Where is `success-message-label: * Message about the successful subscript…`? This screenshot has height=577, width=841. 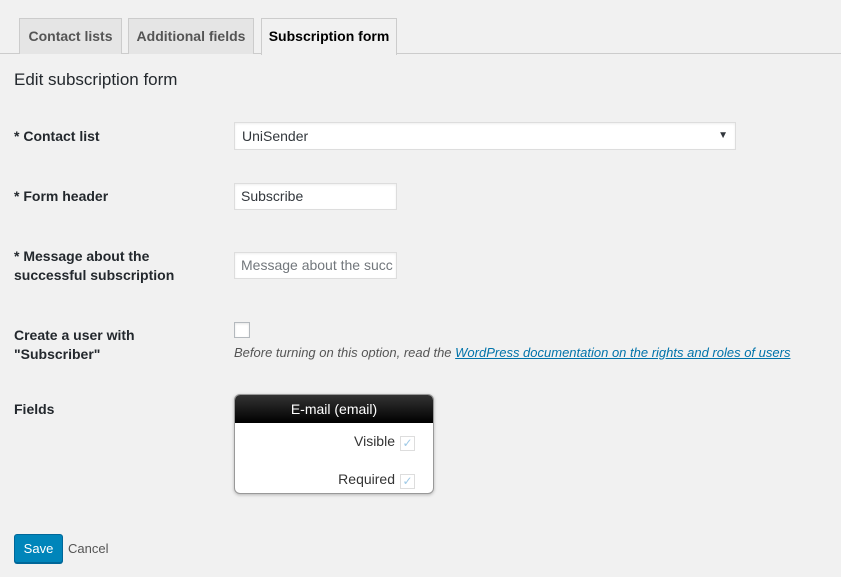
success-message-label: * Message about the successful subscript… is located at coordinates (94, 265).